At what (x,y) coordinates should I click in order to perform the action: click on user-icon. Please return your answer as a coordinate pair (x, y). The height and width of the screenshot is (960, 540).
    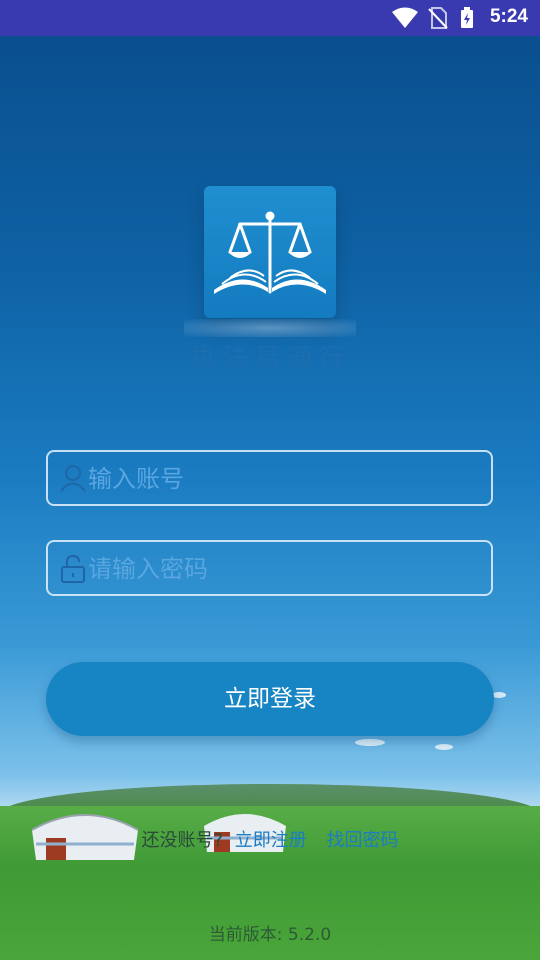
    Looking at the image, I should click on (73, 478).